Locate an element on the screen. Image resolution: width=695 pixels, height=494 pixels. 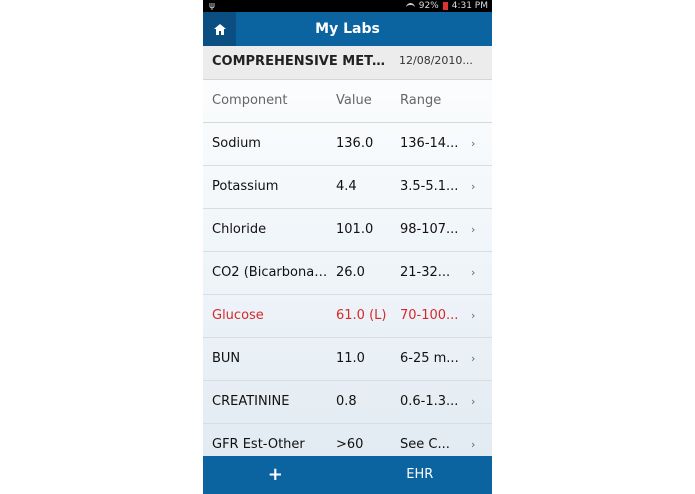
lab-value: 26.0 is located at coordinates (350, 272).